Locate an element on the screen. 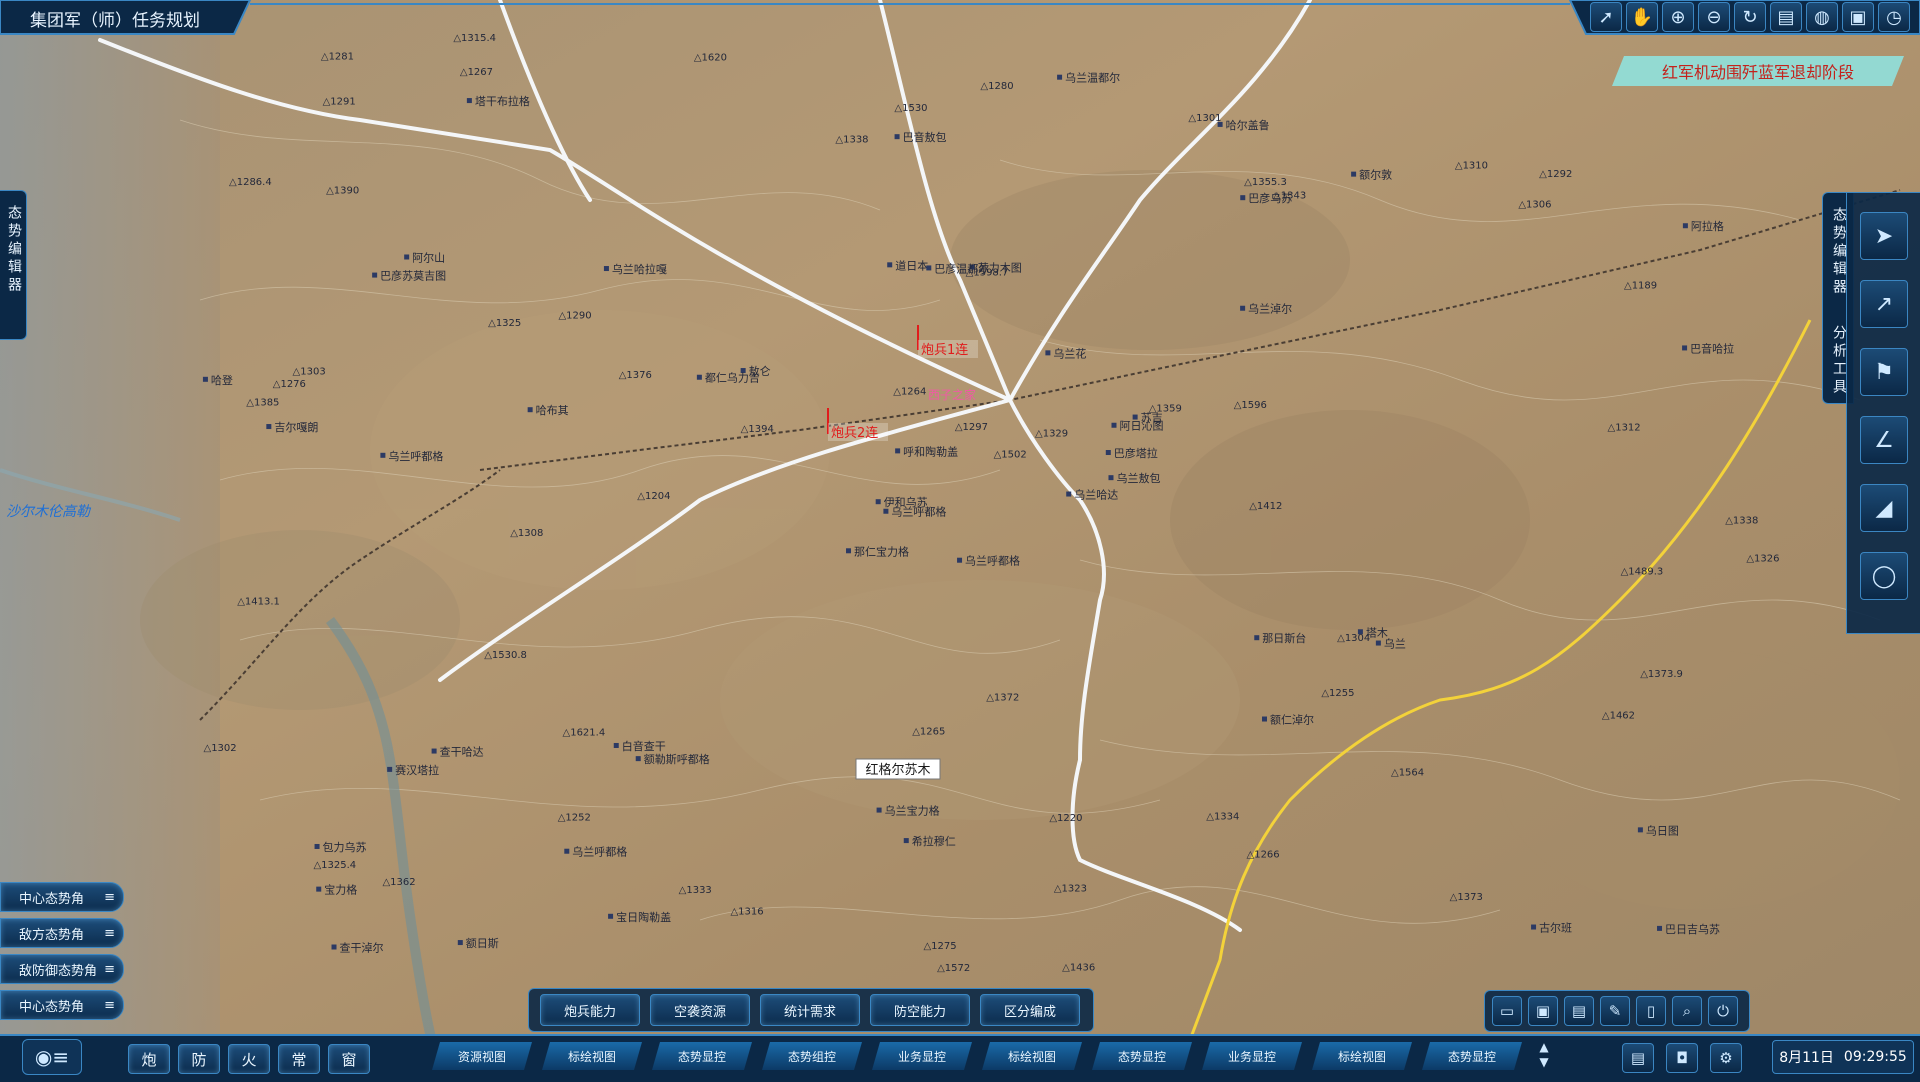  save-as-icon: ▤ is located at coordinates (1579, 1011).